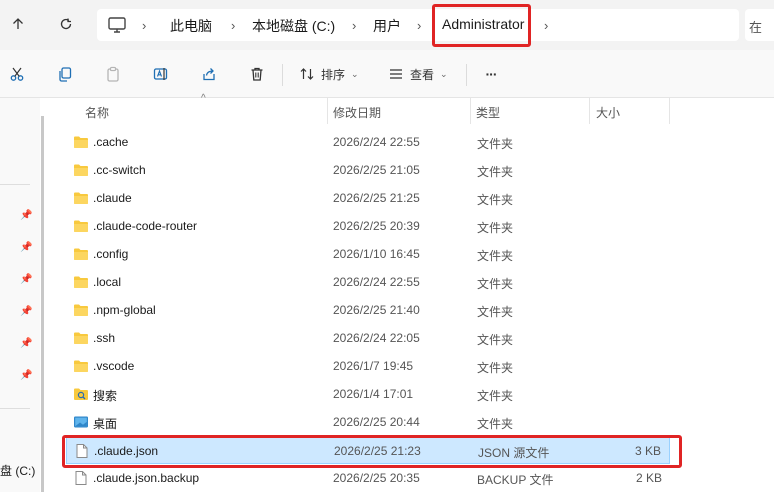 Image resolution: width=774 pixels, height=492 pixels. What do you see at coordinates (126, 451) in the screenshot?
I see `file-name: .claude.json` at bounding box center [126, 451].